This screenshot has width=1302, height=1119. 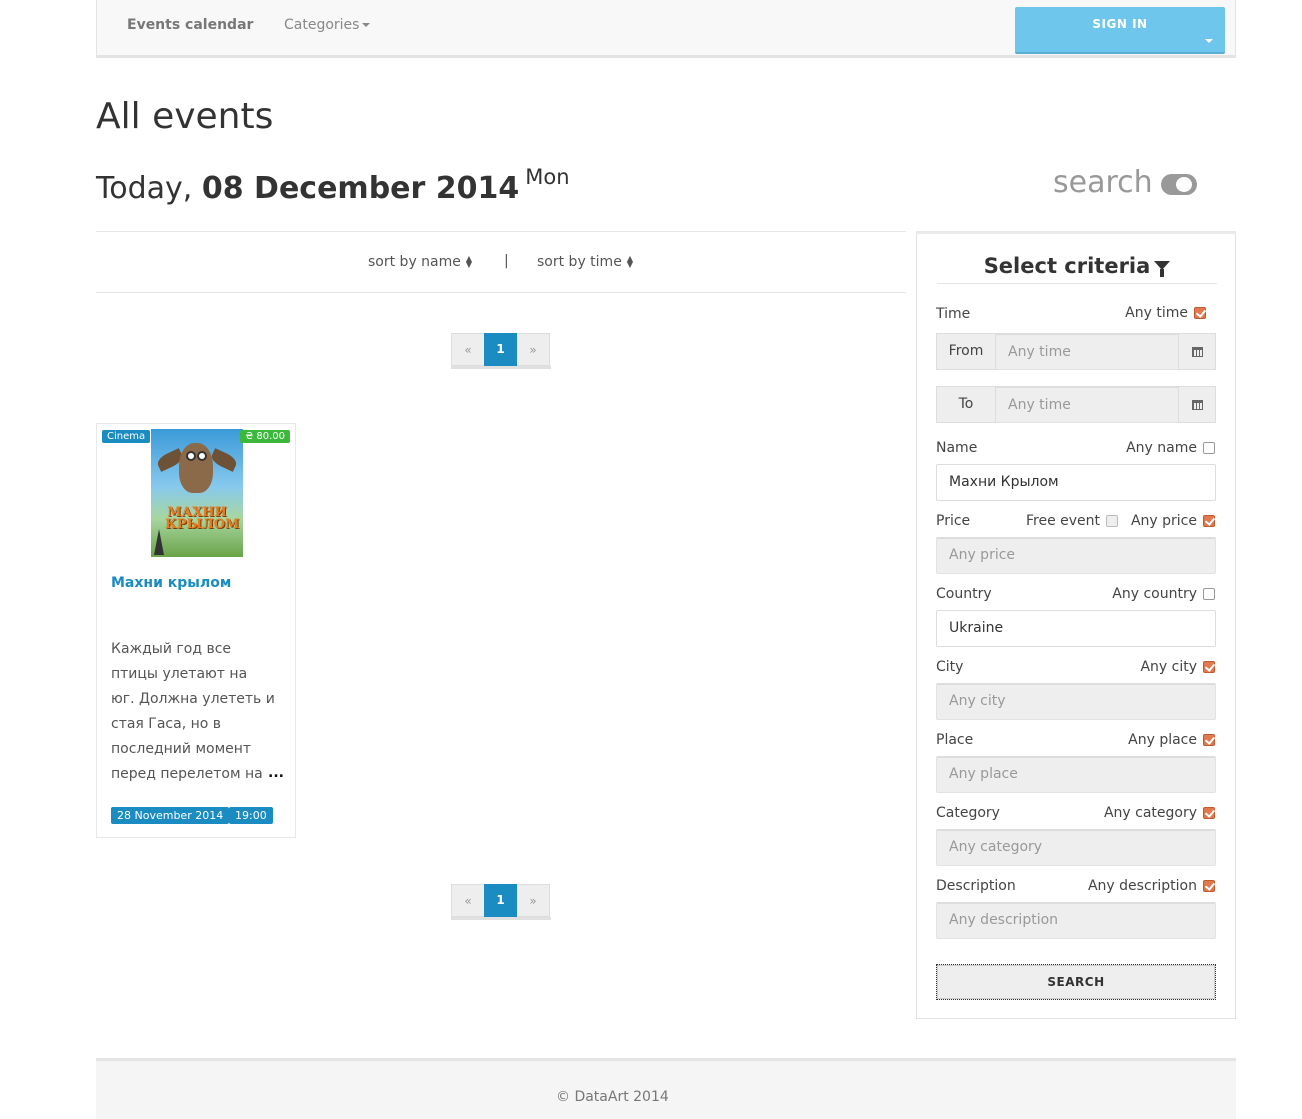 What do you see at coordinates (1076, 920) in the screenshot?
I see `description-input: Any description` at bounding box center [1076, 920].